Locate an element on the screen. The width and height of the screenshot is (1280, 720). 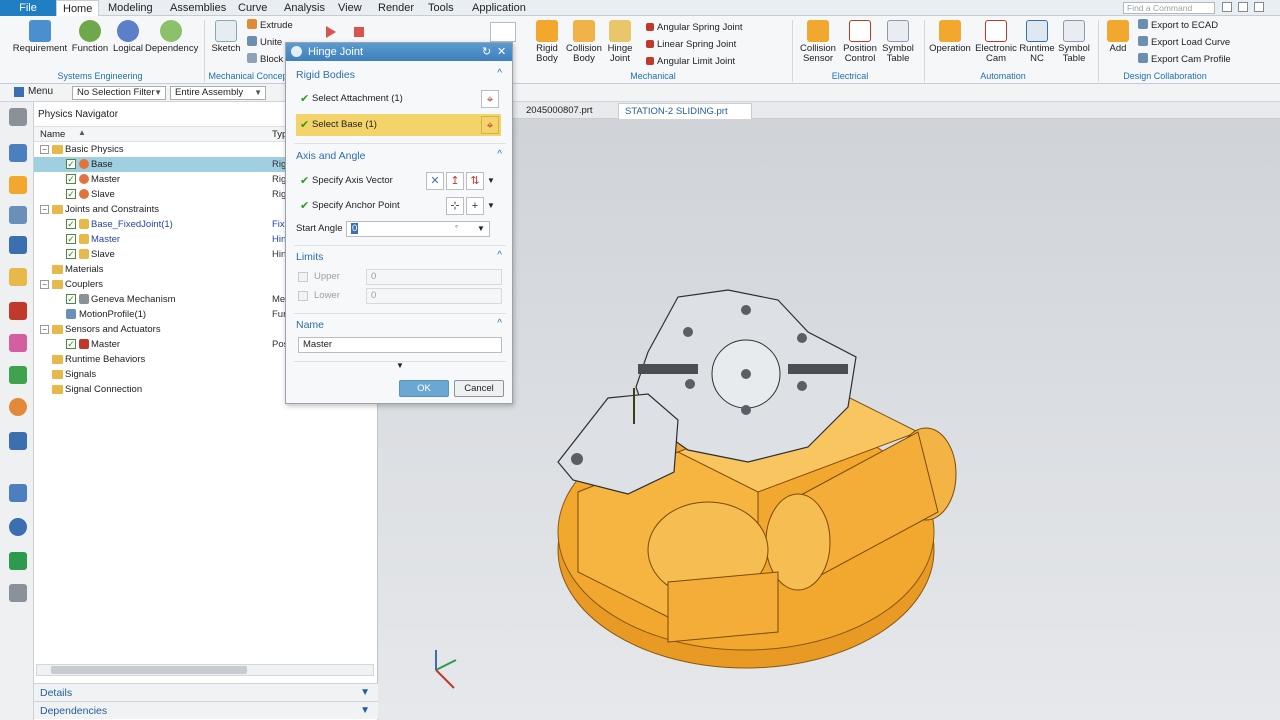
tree-row: Signals is located at coordinates (169, 374).